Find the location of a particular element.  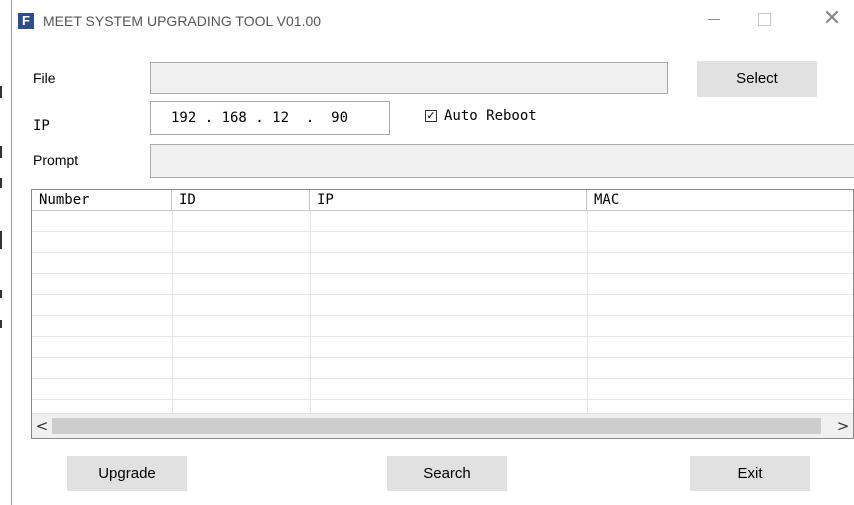

app-icon: F is located at coordinates (26, 21).